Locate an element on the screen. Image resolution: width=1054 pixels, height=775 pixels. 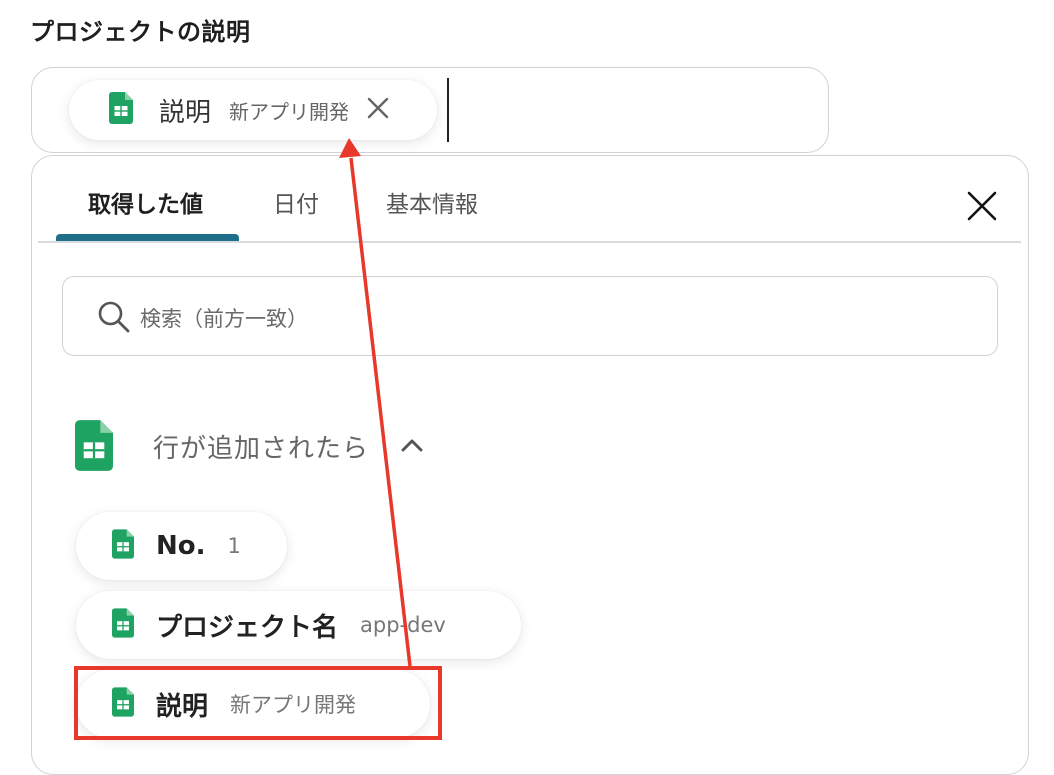
selected-value-chip: 説明 新アプリ開発 is located at coordinates (253, 110).